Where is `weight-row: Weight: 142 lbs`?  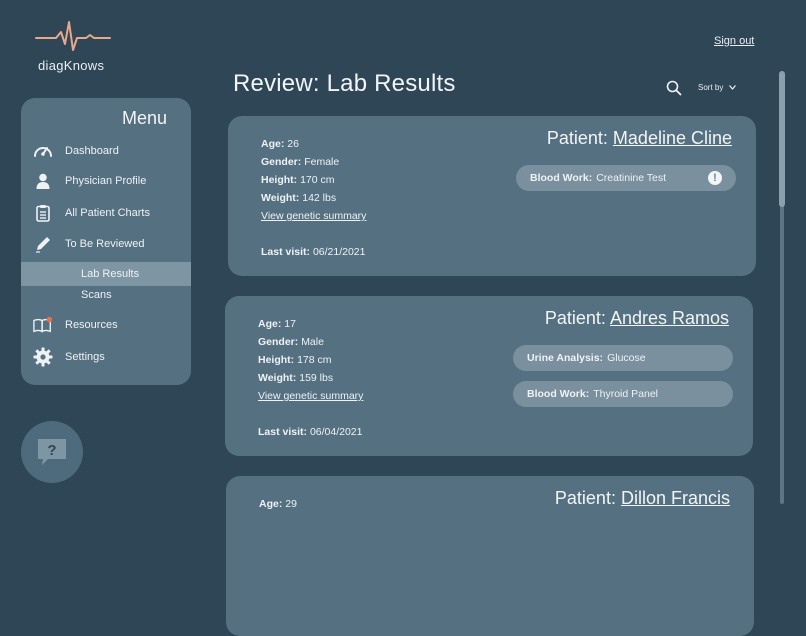 weight-row: Weight: 142 lbs is located at coordinates (298, 198).